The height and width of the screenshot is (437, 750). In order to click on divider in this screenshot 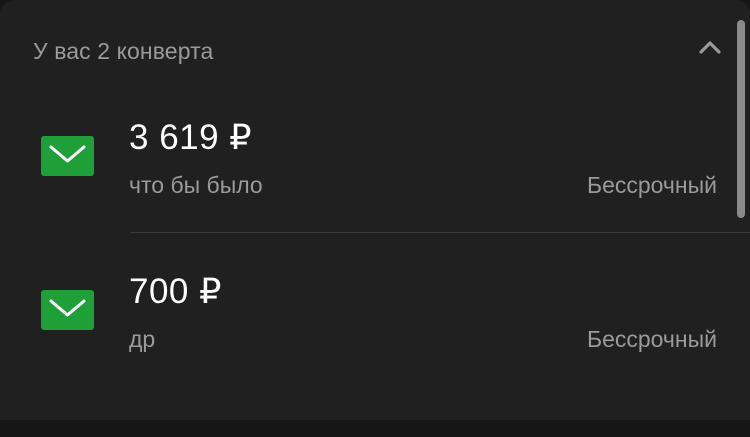, I will do `click(440, 232)`.